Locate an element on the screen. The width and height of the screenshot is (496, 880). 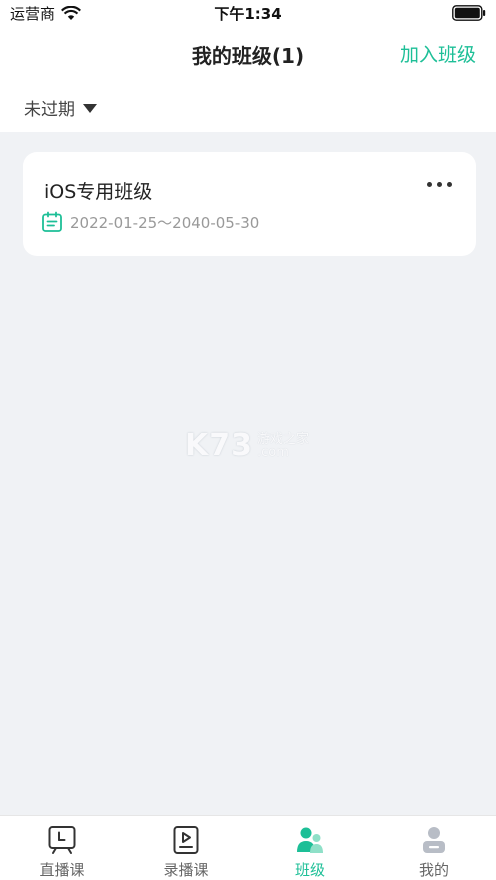
watermark-logo: K73 游戏之家 .com is located at coordinates (247, 445).